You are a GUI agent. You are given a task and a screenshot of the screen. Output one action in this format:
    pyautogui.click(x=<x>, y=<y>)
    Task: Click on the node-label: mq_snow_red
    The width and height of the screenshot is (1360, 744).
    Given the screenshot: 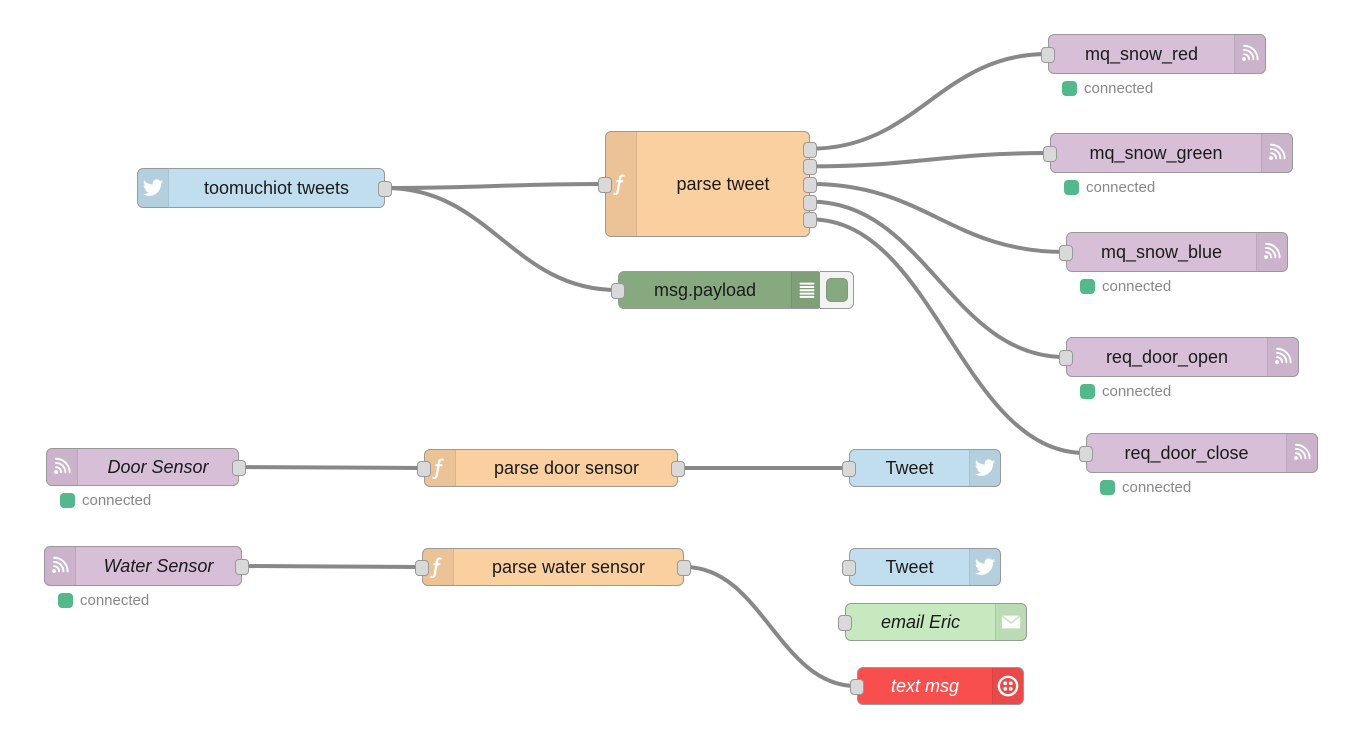 What is the action you would take?
    pyautogui.click(x=1141, y=53)
    